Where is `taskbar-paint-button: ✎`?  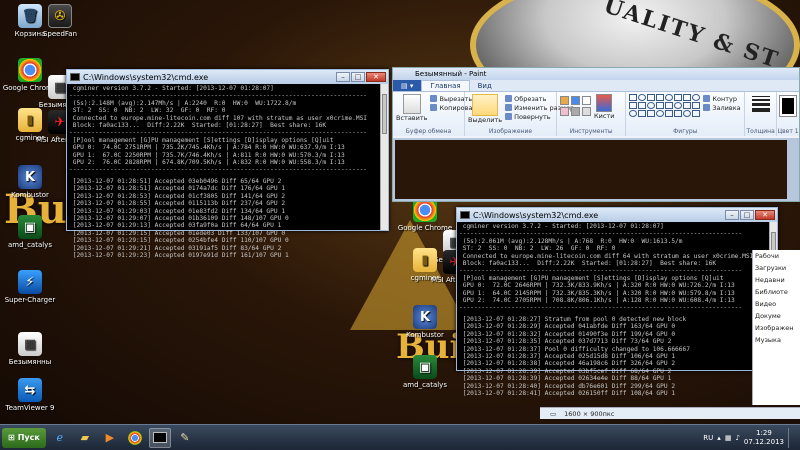
taskbar-paint-button: ✎ is located at coordinates (185, 438).